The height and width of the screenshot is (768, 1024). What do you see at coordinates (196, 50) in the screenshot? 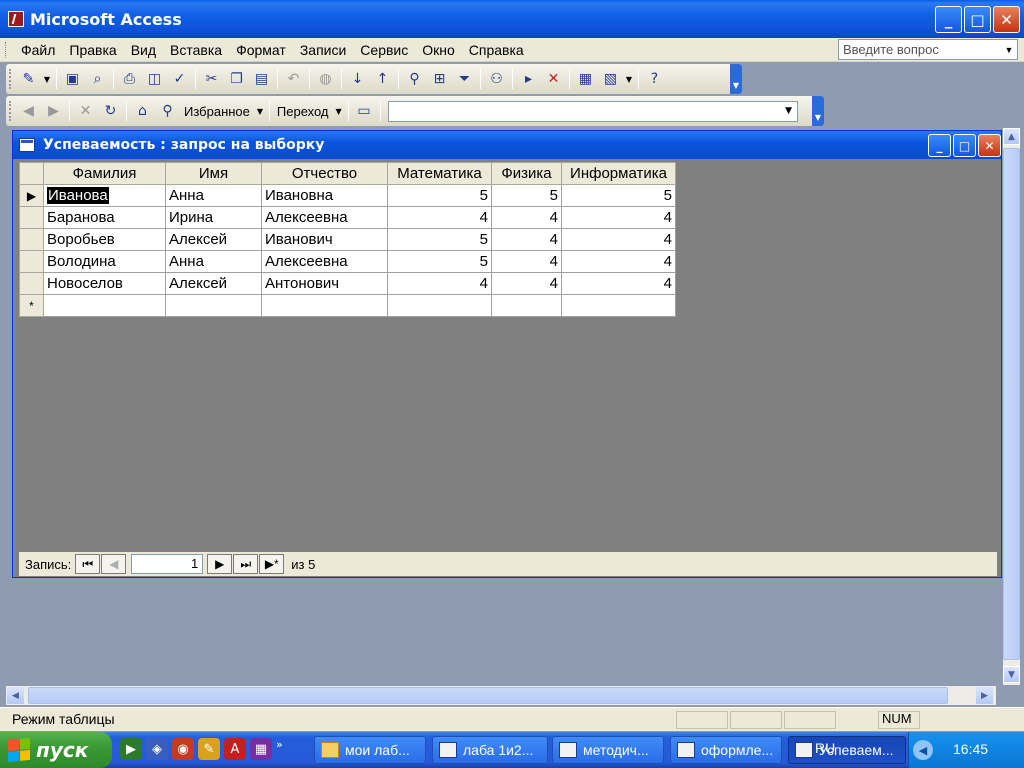
I see `menu-insert: Вставка` at bounding box center [196, 50].